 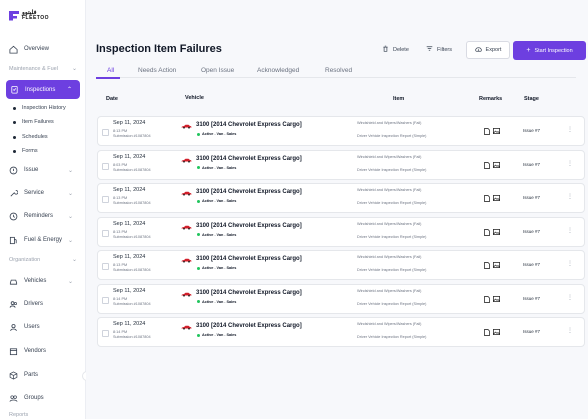 I want to click on sidebar-subitem-inspection-history: Inspection History, so click(x=39, y=108).